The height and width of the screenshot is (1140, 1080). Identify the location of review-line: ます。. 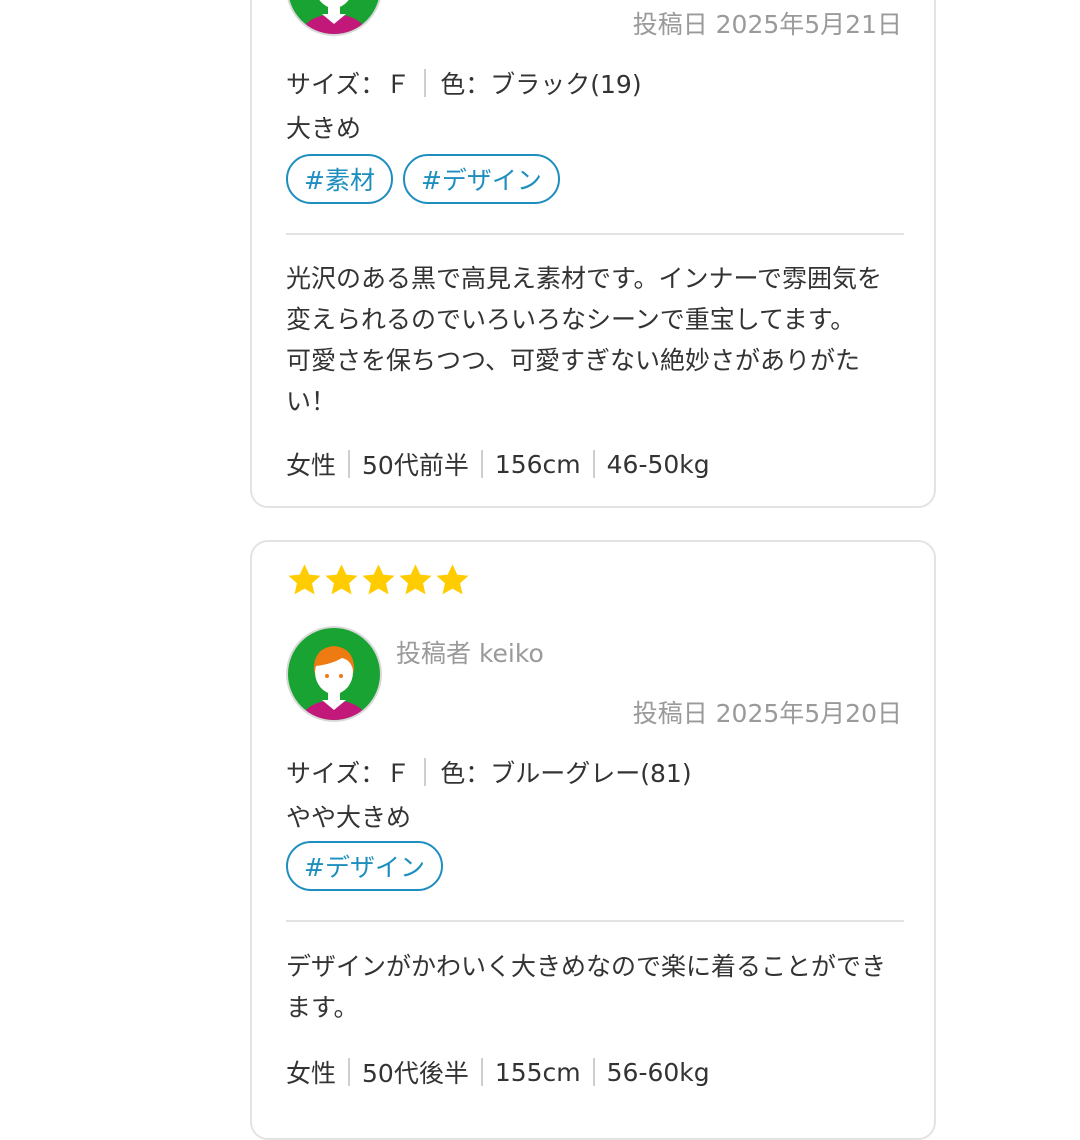
(322, 1007).